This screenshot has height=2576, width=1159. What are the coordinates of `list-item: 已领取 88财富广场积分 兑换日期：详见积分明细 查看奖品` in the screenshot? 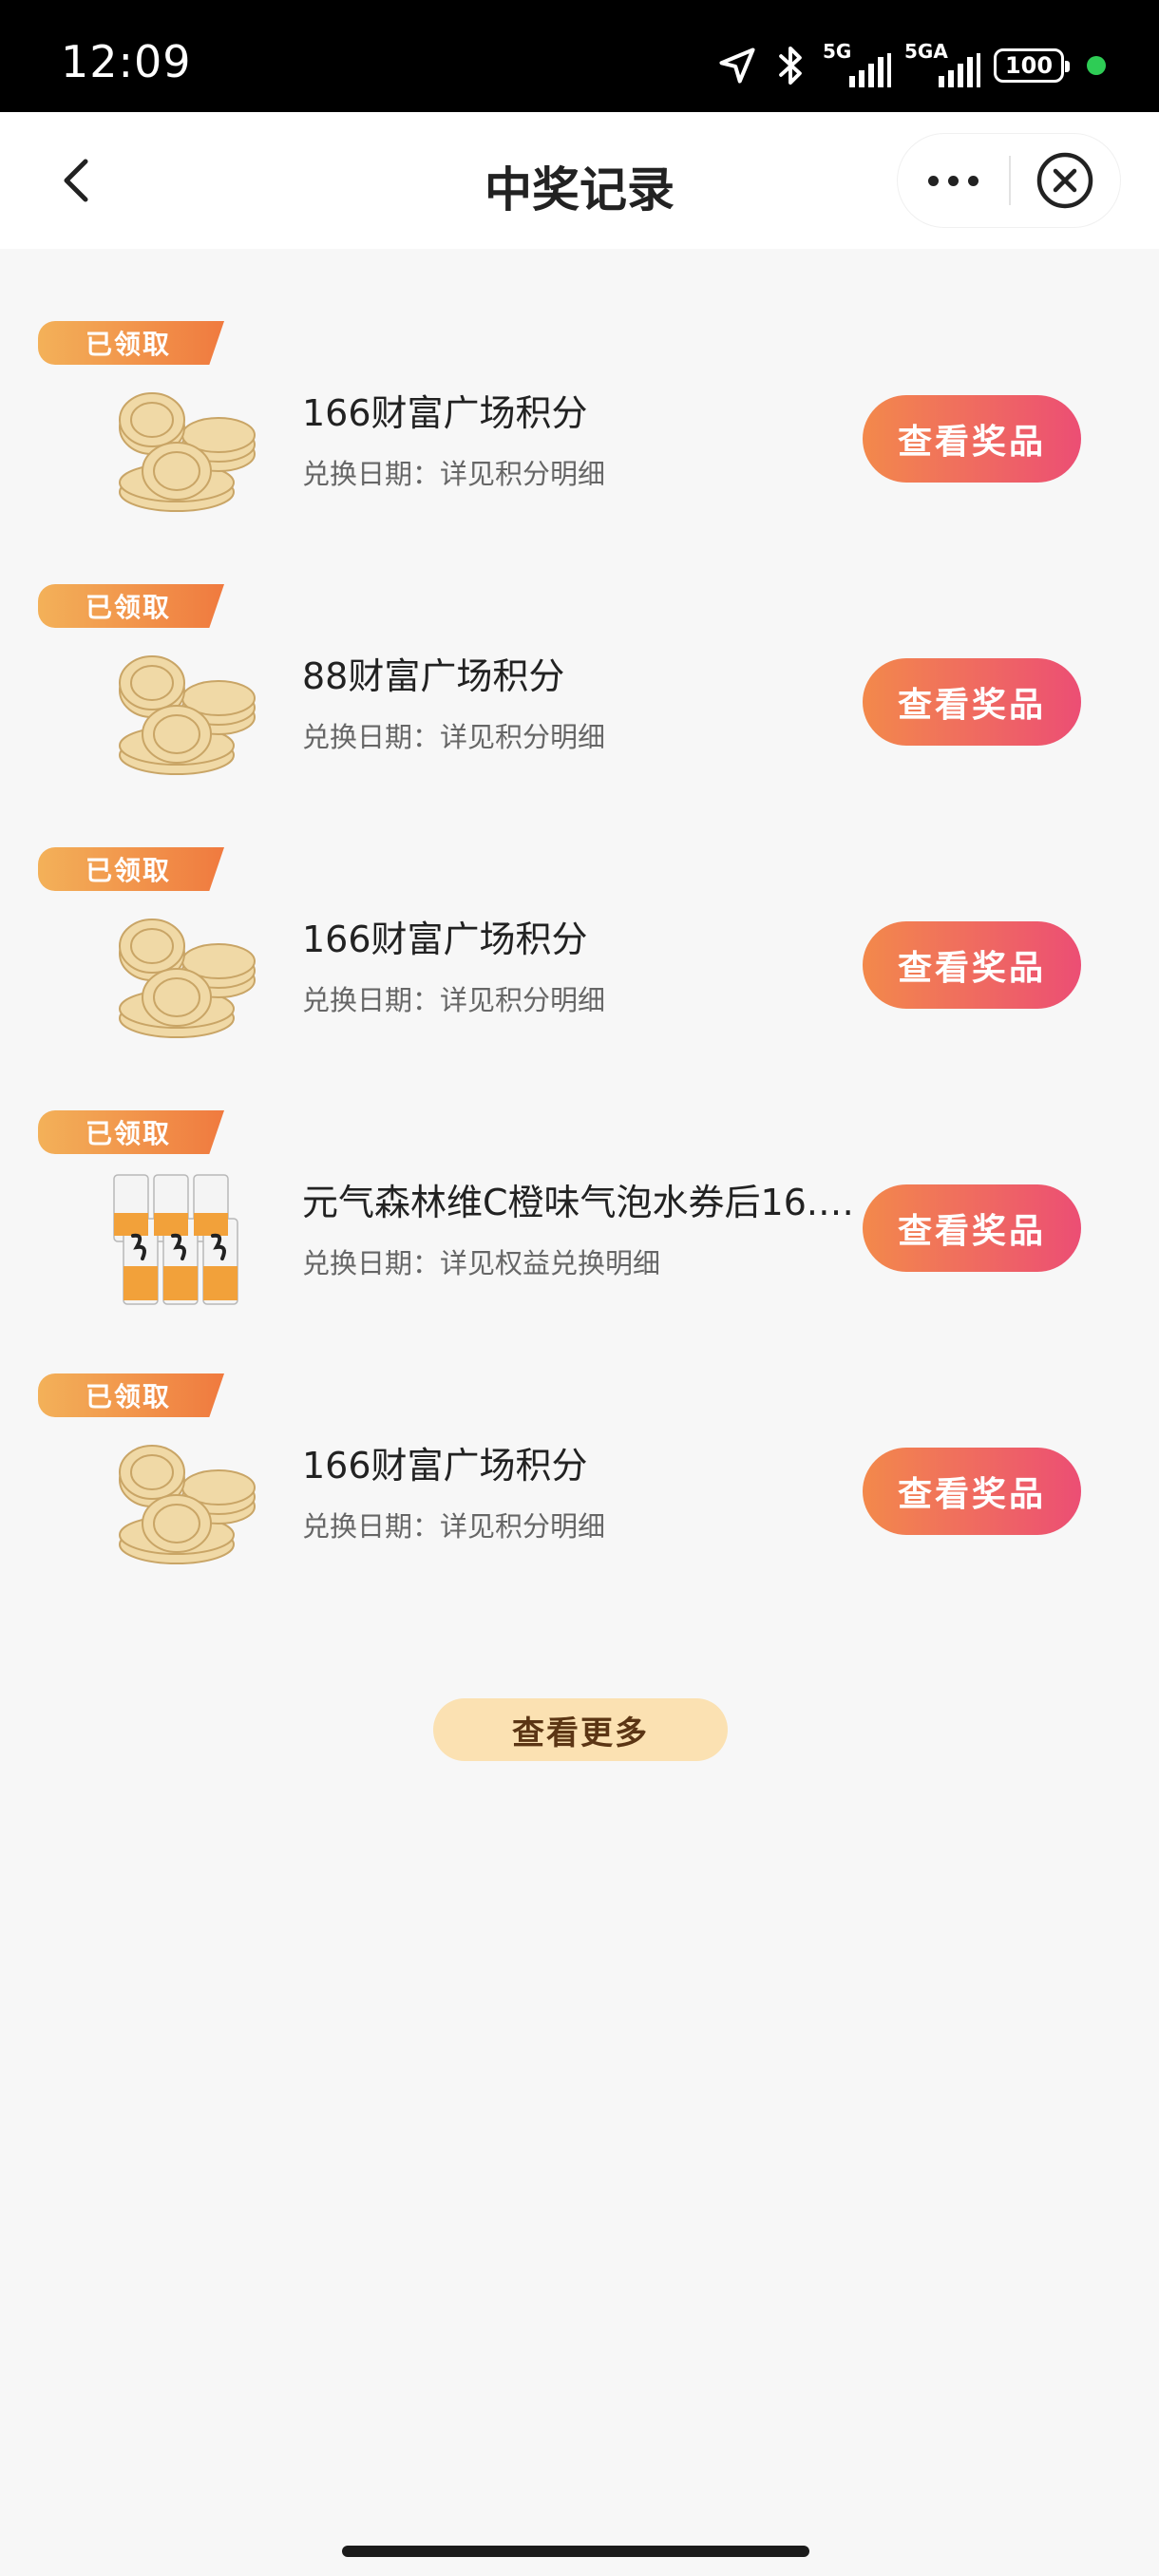 It's located at (579, 715).